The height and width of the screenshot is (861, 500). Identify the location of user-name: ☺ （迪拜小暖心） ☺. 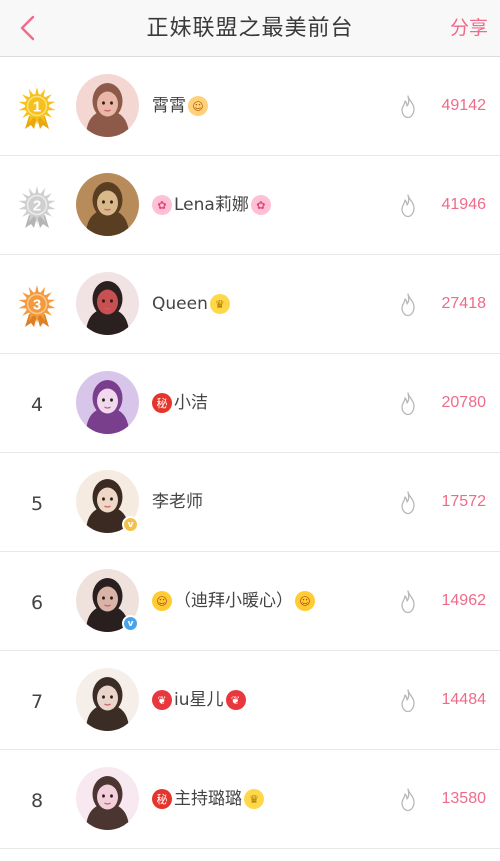
(233, 601).